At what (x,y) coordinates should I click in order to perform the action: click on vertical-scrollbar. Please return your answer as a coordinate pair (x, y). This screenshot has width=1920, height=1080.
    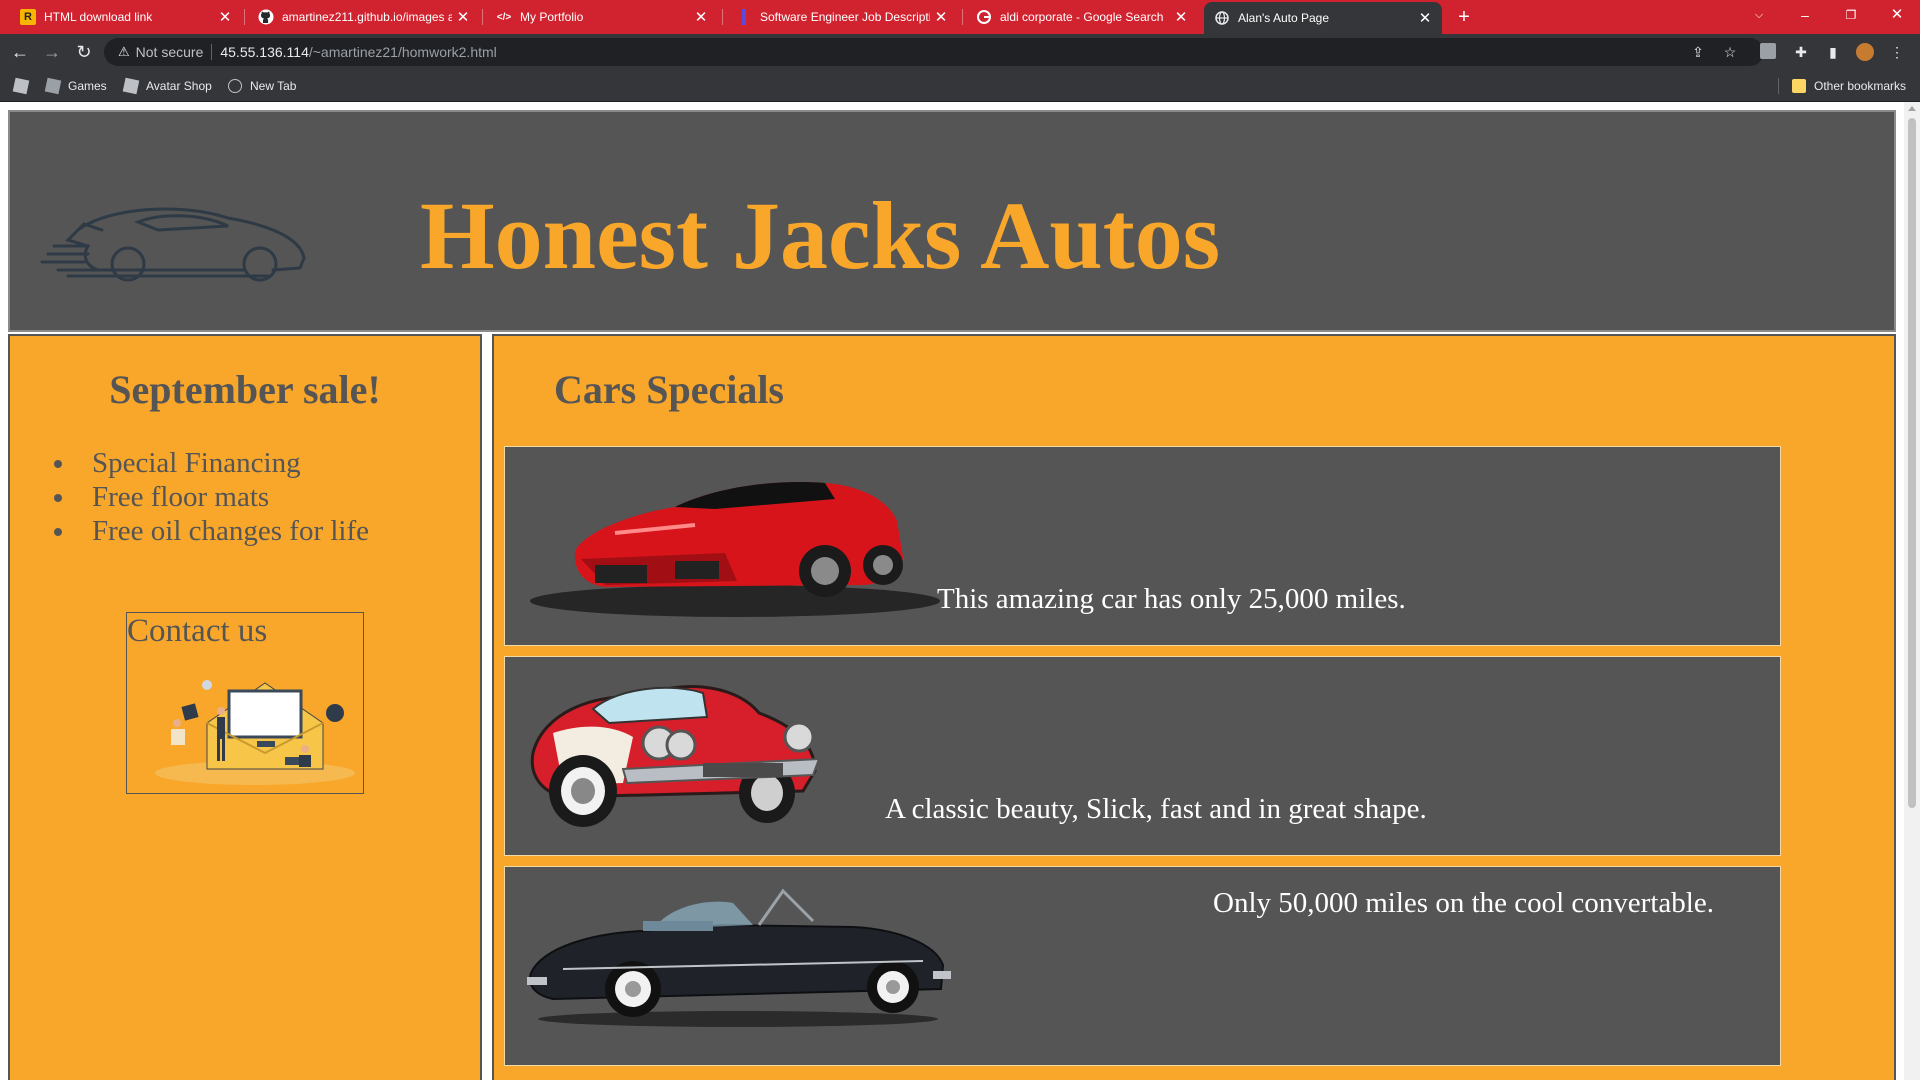
    Looking at the image, I should click on (1912, 591).